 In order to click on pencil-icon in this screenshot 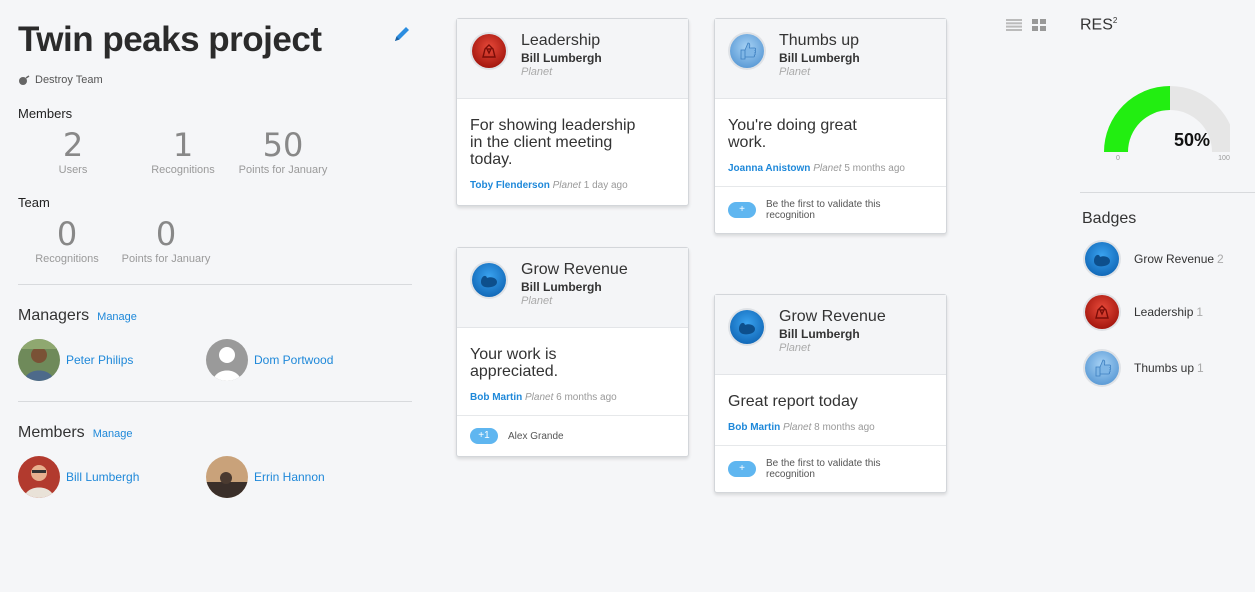, I will do `click(402, 34)`.